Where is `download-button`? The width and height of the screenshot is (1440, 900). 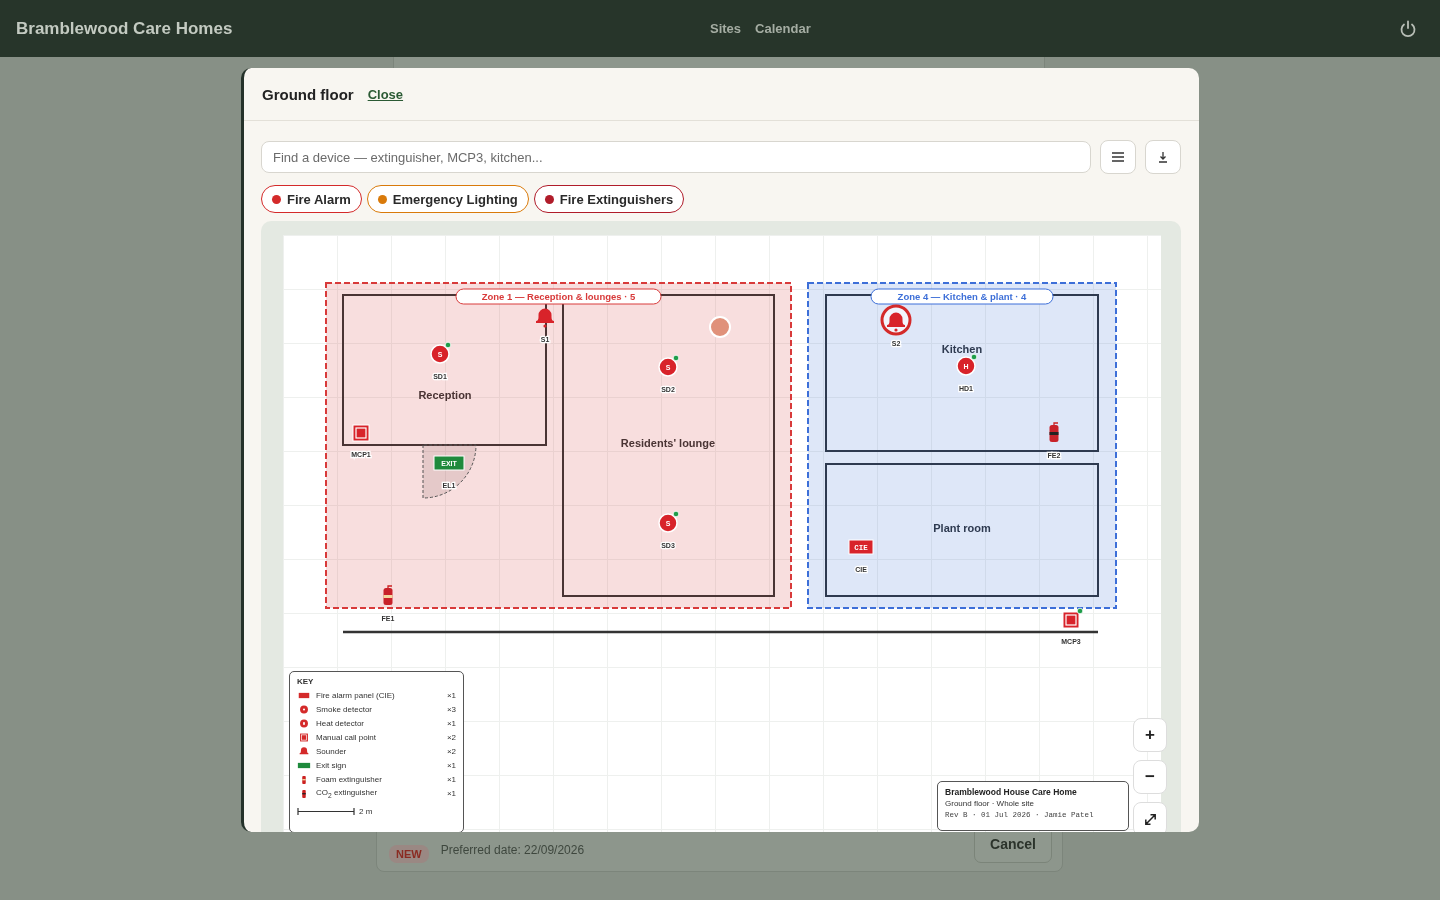 download-button is located at coordinates (1163, 157).